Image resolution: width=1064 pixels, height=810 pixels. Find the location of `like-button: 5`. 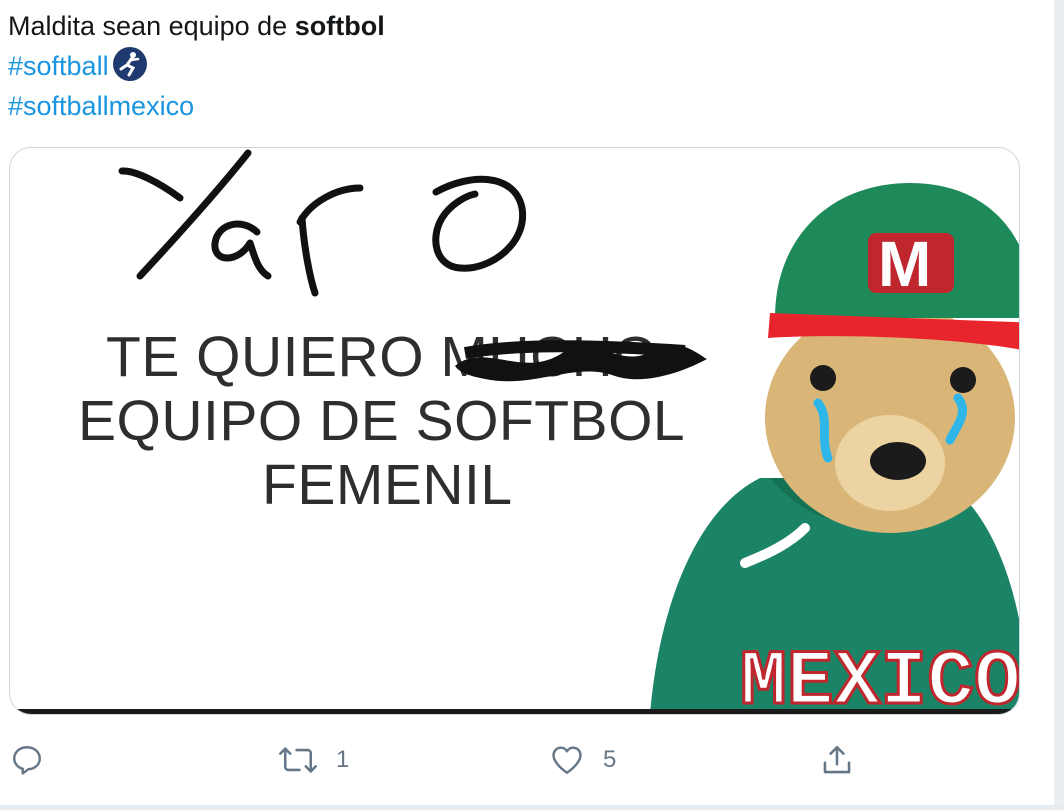

like-button: 5 is located at coordinates (582, 760).